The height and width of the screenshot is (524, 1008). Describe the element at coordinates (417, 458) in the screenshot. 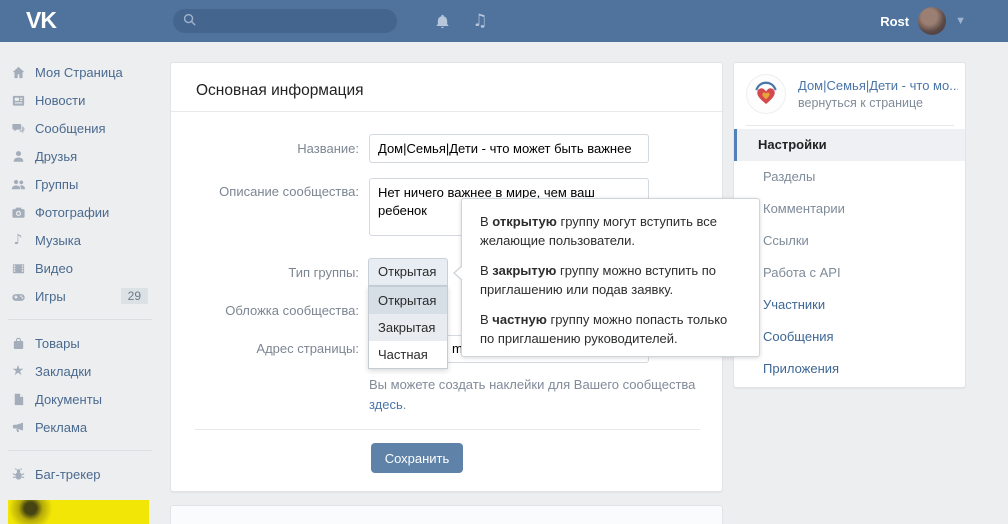

I see `save-button: Сохранить` at that location.